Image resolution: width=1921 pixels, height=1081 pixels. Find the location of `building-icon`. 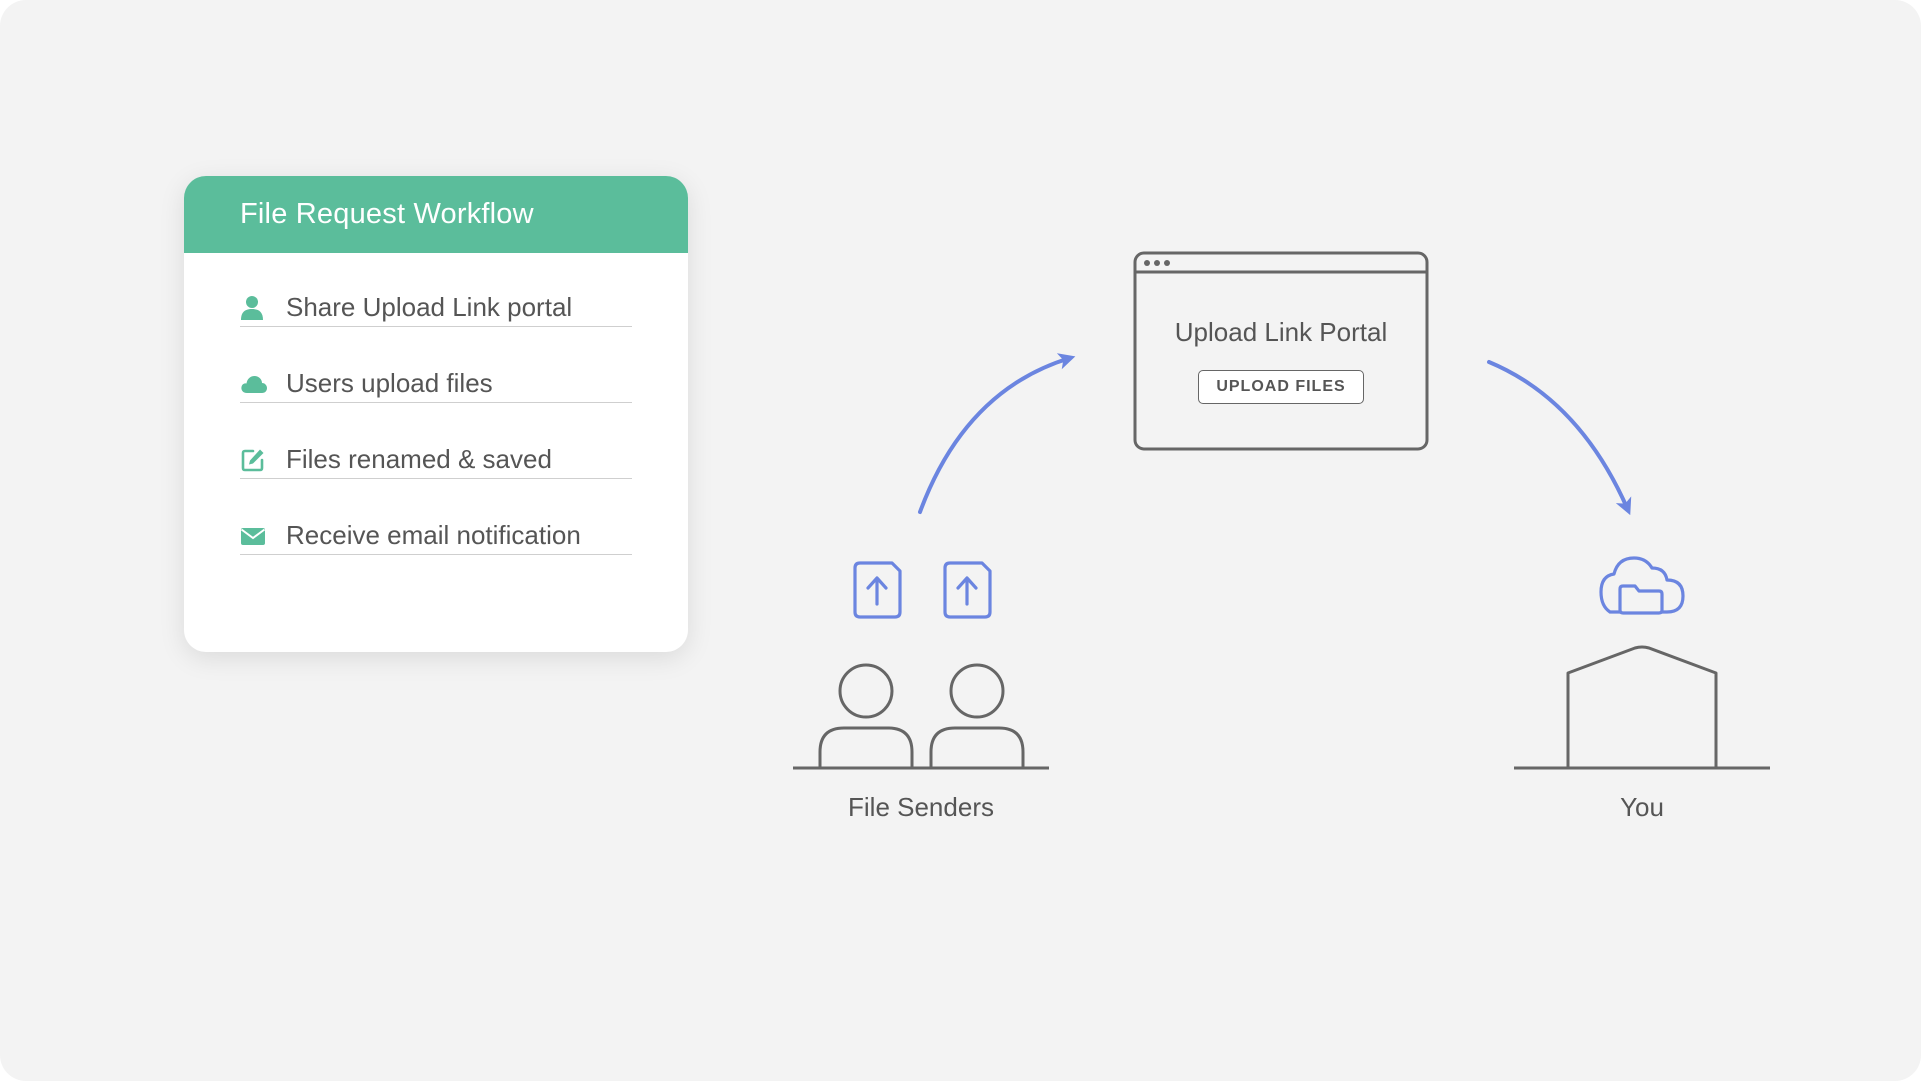

building-icon is located at coordinates (1642, 707).